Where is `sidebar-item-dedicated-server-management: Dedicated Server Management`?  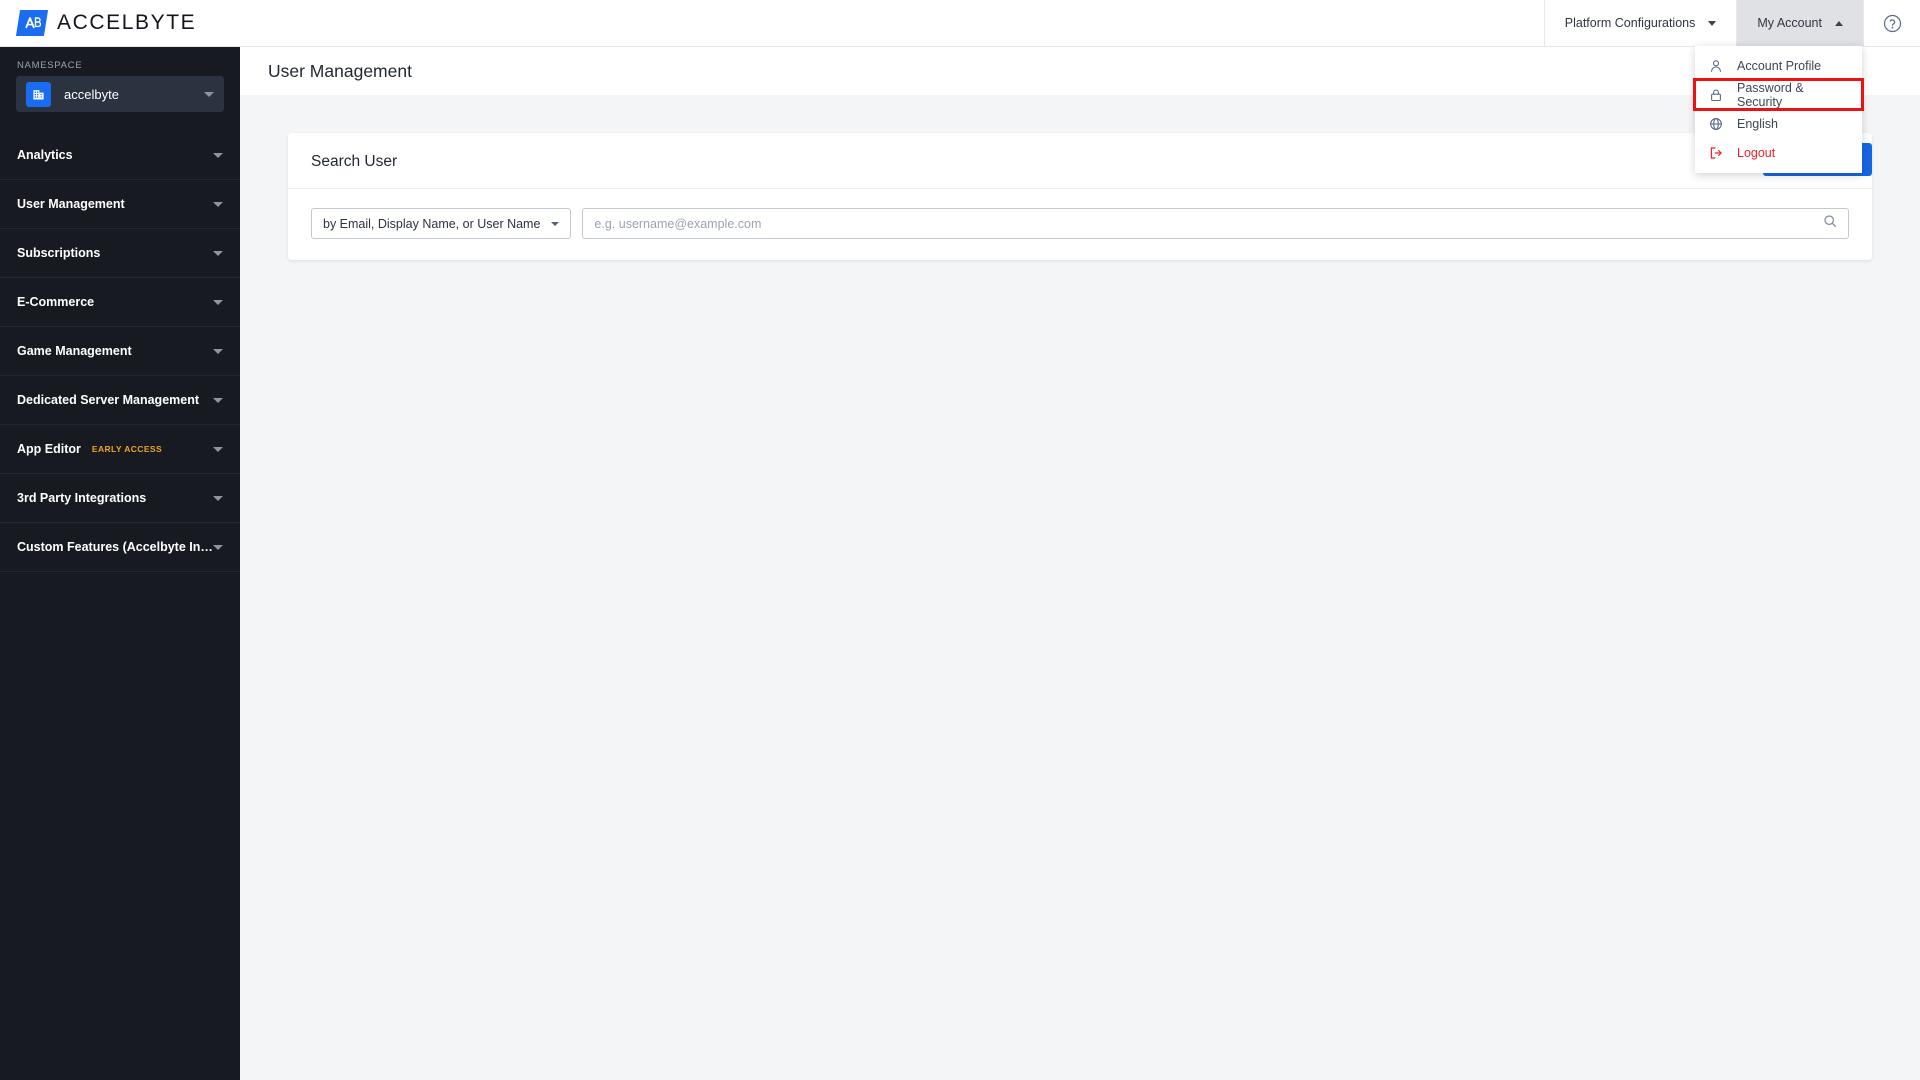
sidebar-item-dedicated-server-management: Dedicated Server Management is located at coordinates (120, 400).